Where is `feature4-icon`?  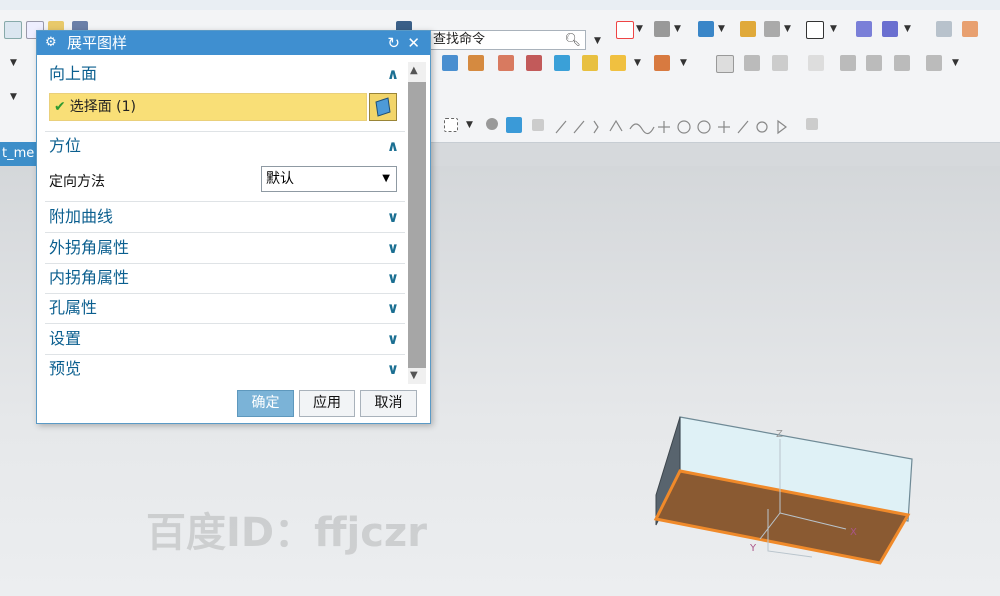 feature4-icon is located at coordinates (848, 63).